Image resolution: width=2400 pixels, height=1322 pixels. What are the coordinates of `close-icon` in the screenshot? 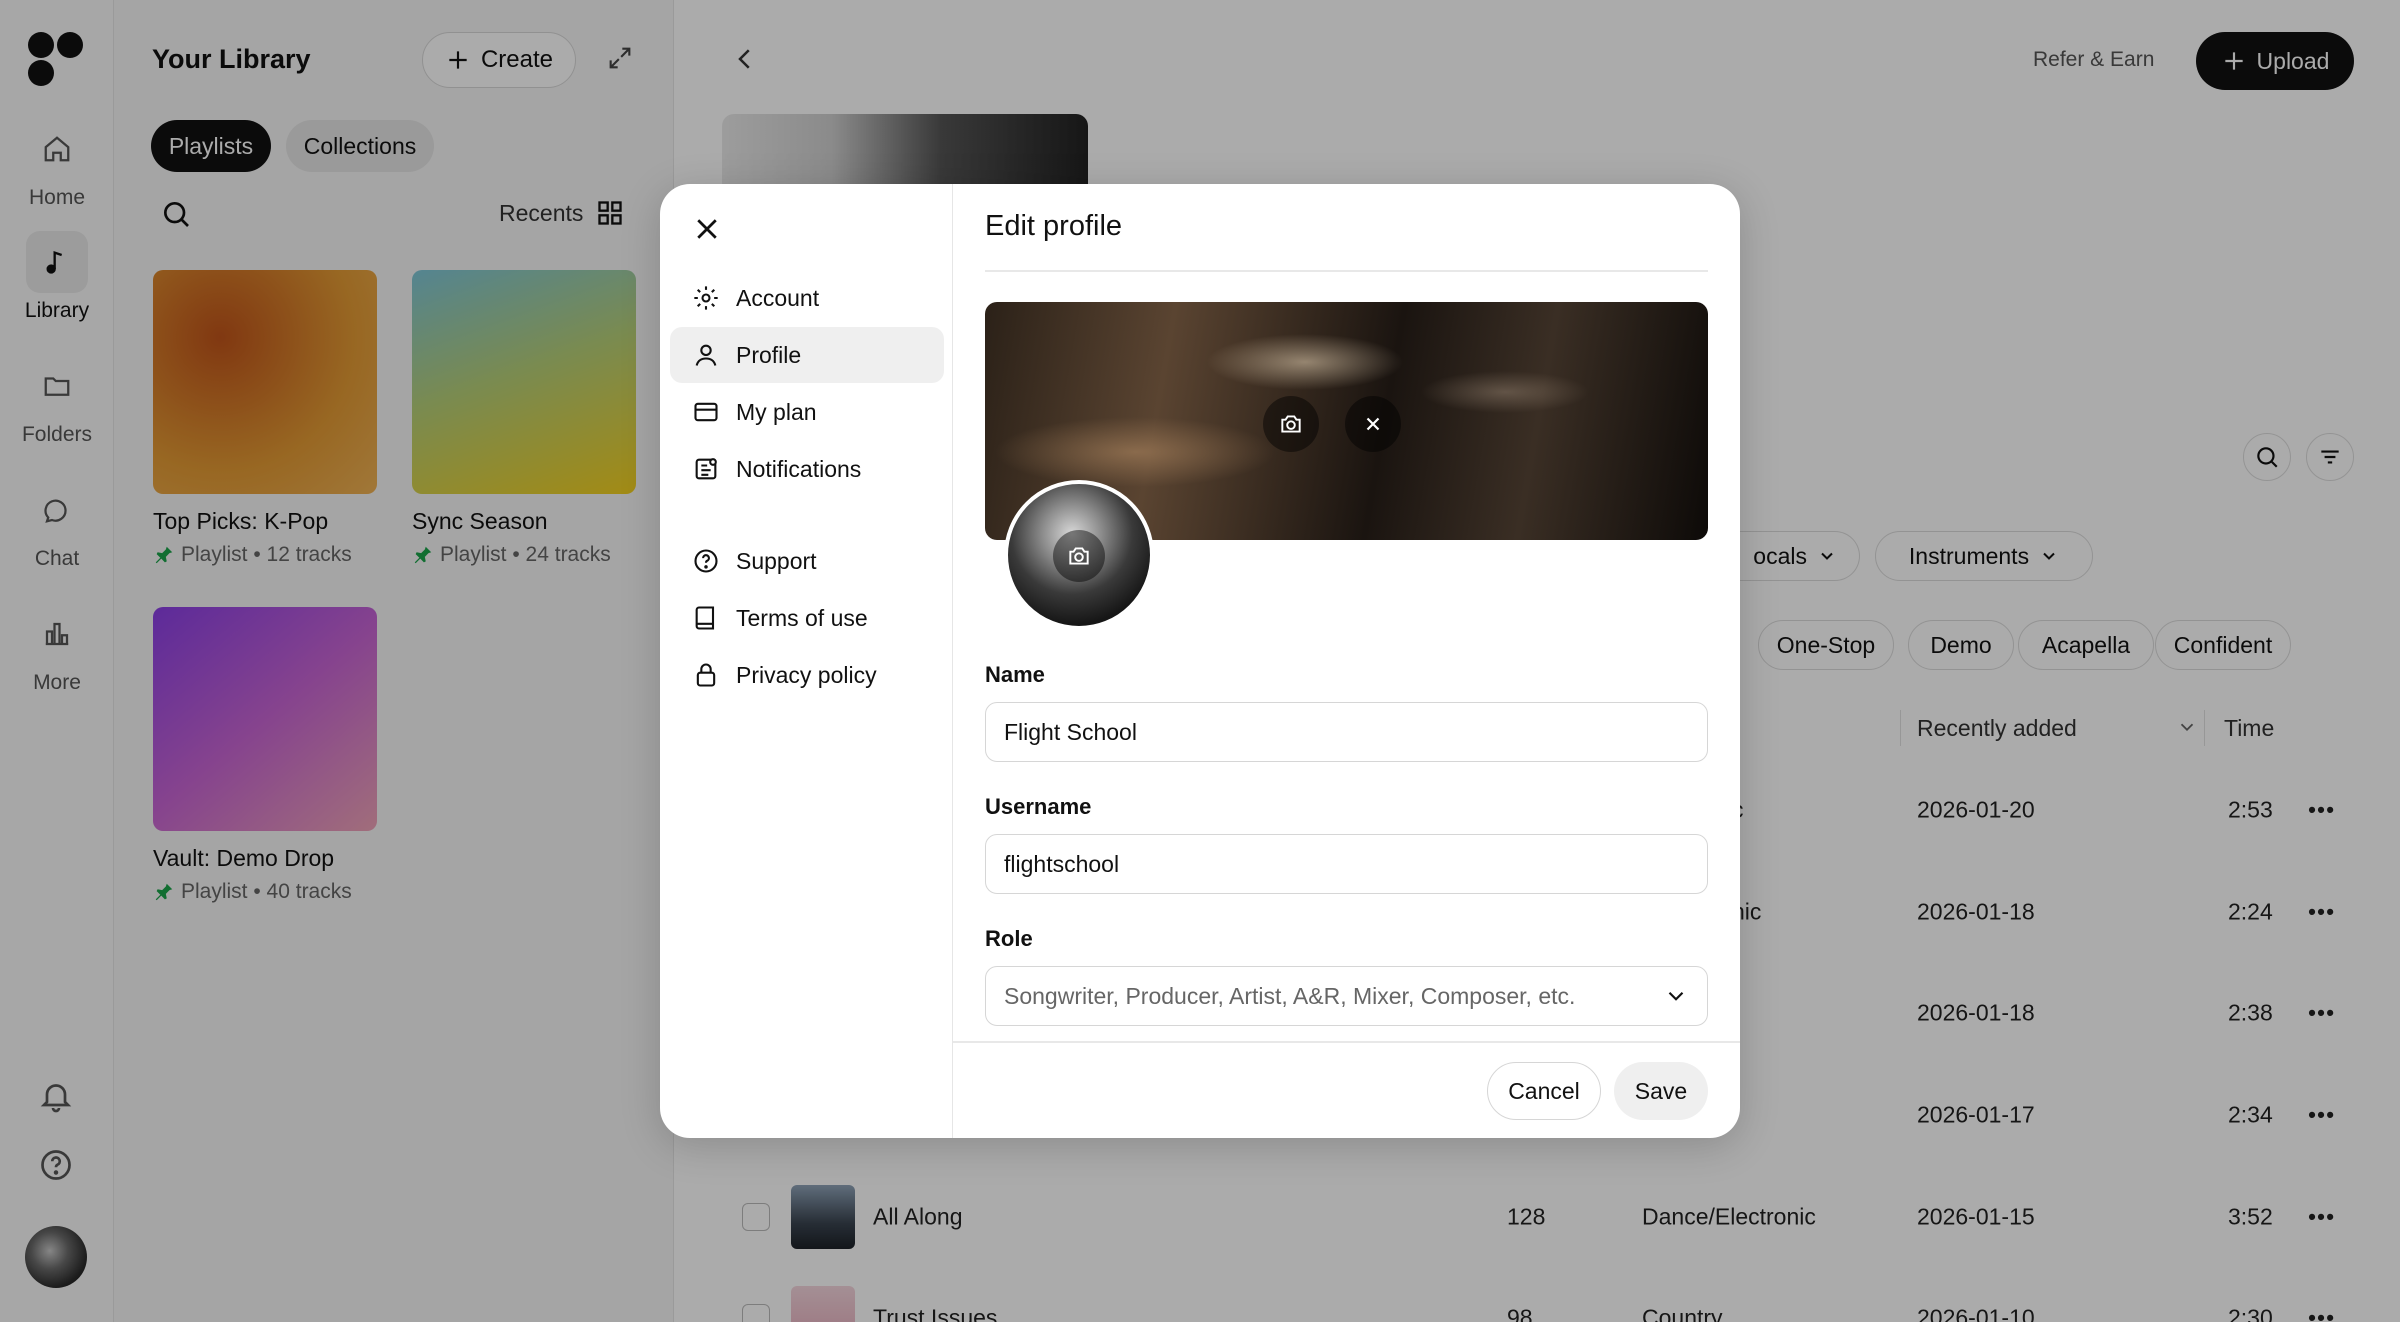 It's located at (707, 229).